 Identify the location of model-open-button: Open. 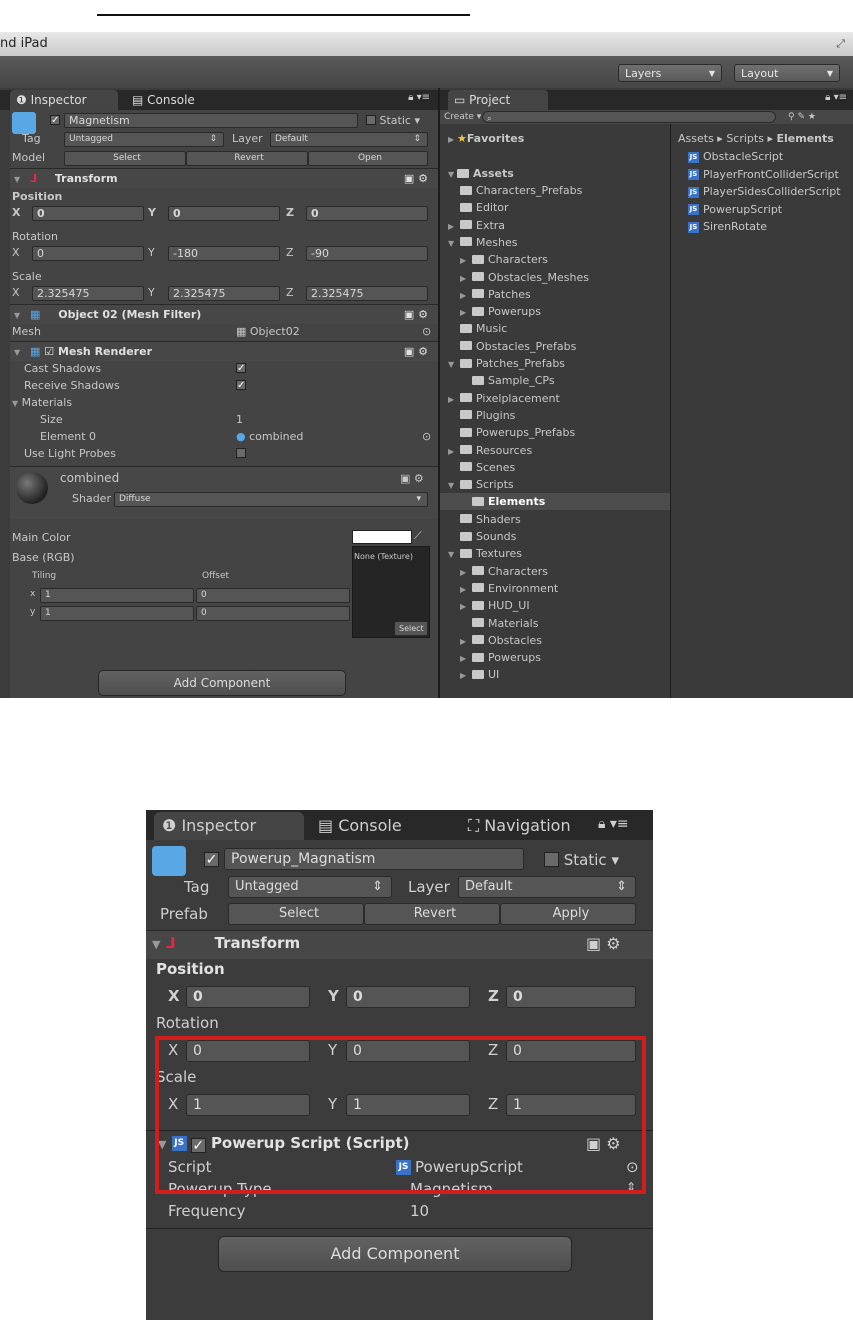
(368, 158).